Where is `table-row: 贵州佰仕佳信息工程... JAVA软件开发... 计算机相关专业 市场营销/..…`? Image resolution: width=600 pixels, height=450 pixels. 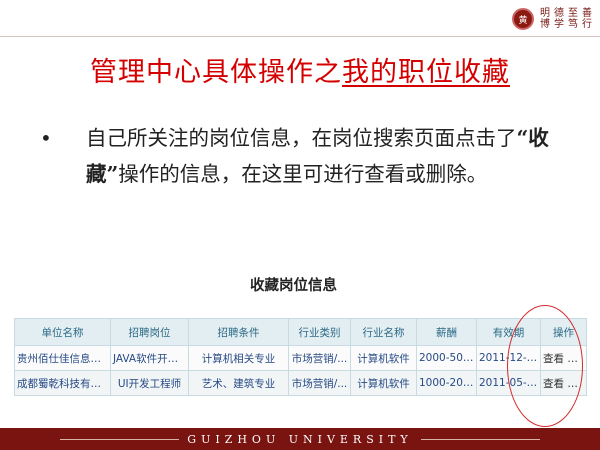 table-row: 贵州佰仕佳信息工程... JAVA软件开发... 计算机相关专业 市场营销/..… is located at coordinates (300, 358).